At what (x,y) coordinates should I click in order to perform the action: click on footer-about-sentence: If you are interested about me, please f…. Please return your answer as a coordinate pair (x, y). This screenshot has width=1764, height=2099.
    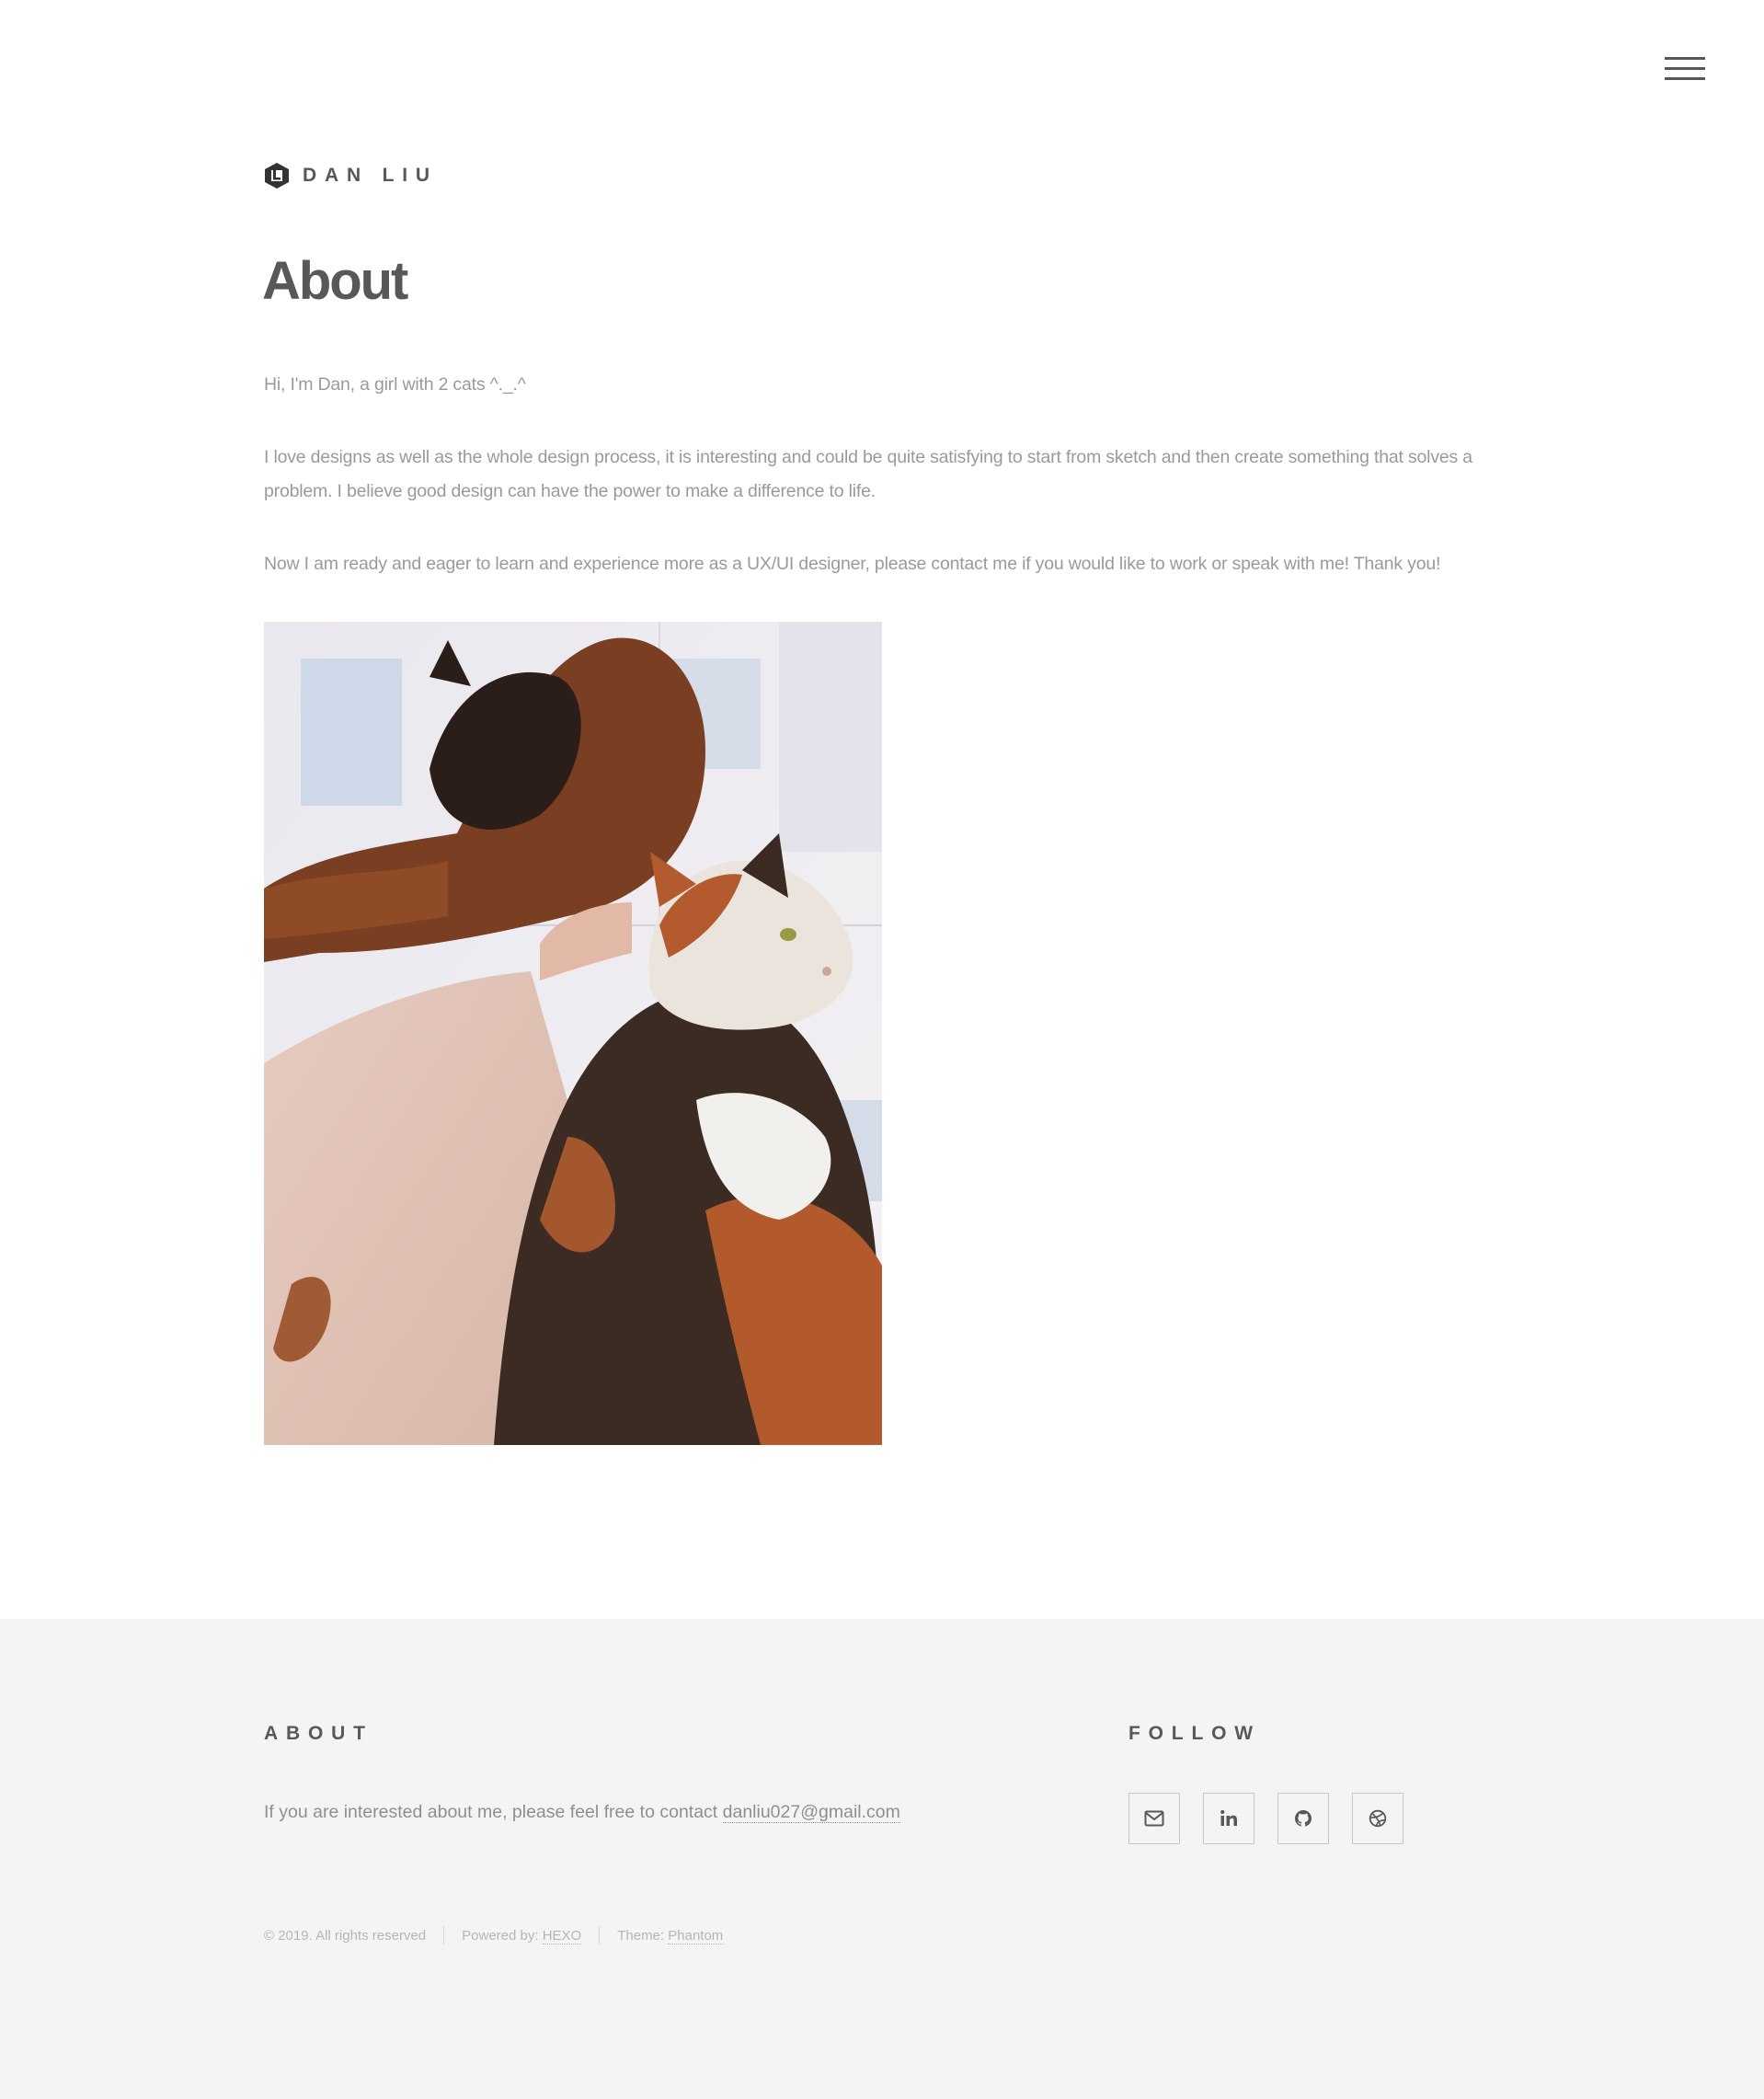
    Looking at the image, I should click on (491, 1812).